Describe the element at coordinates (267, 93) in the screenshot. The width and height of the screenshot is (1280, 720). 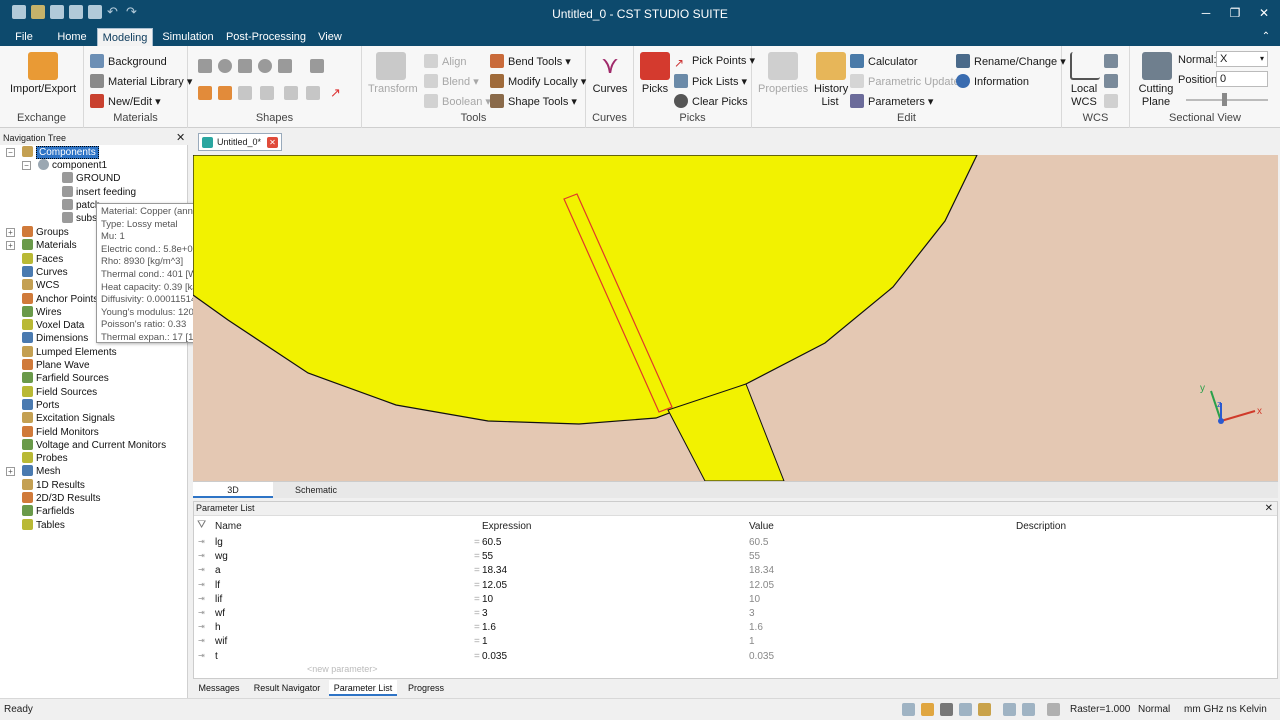
I see `trace-icon` at that location.